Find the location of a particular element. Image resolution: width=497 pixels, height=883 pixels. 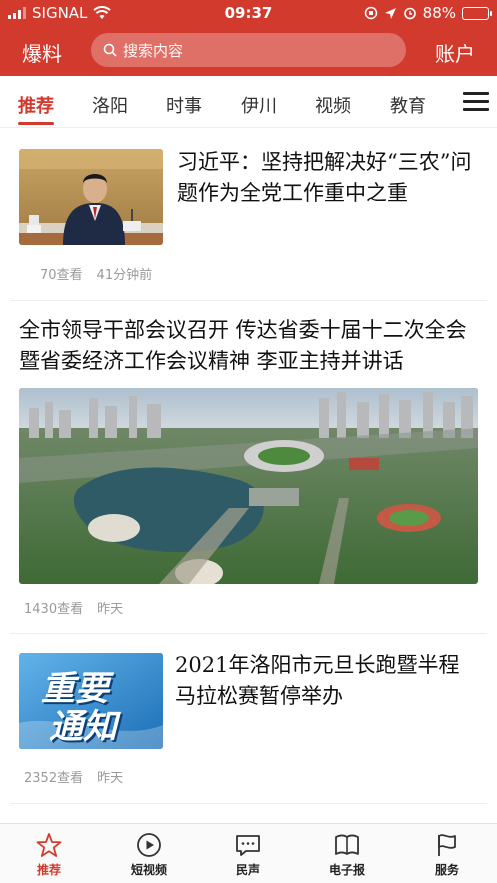

play-icon is located at coordinates (149, 845).